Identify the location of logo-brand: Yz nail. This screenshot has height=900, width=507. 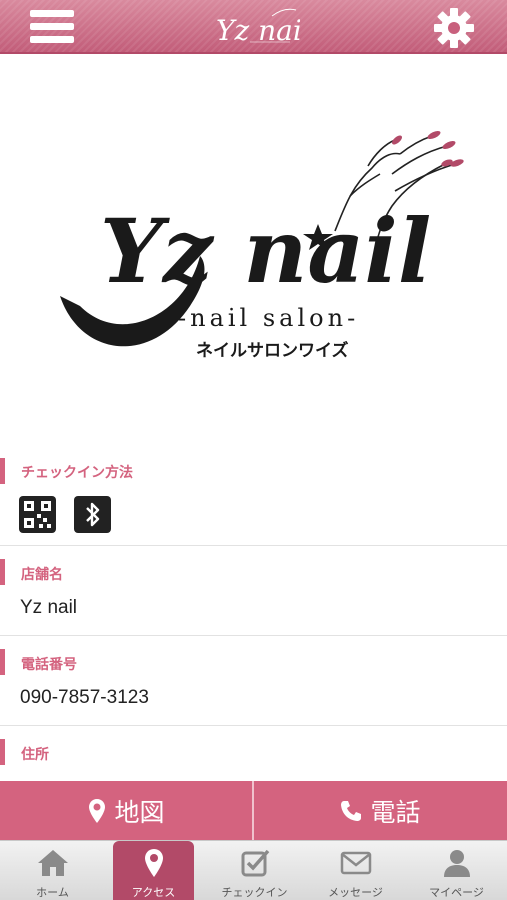
(265, 251).